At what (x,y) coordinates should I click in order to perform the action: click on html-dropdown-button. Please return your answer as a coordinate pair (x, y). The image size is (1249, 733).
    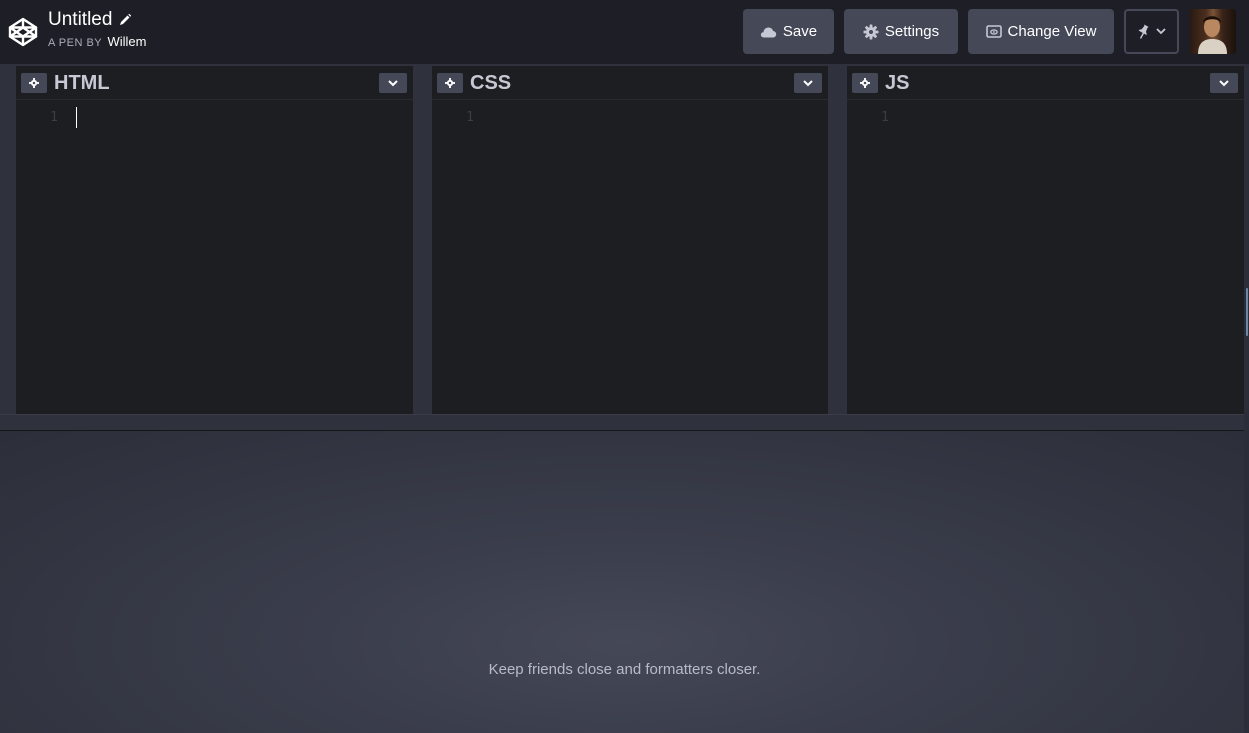
    Looking at the image, I should click on (393, 83).